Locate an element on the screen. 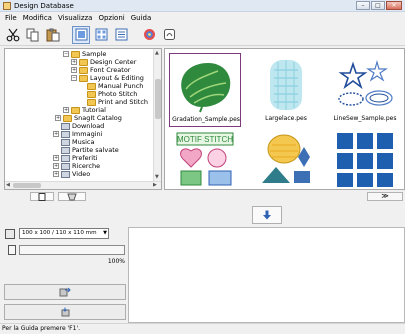 The image size is (405, 334). file-thumbnail: LineSew_Sample.pes is located at coordinates (365, 90).